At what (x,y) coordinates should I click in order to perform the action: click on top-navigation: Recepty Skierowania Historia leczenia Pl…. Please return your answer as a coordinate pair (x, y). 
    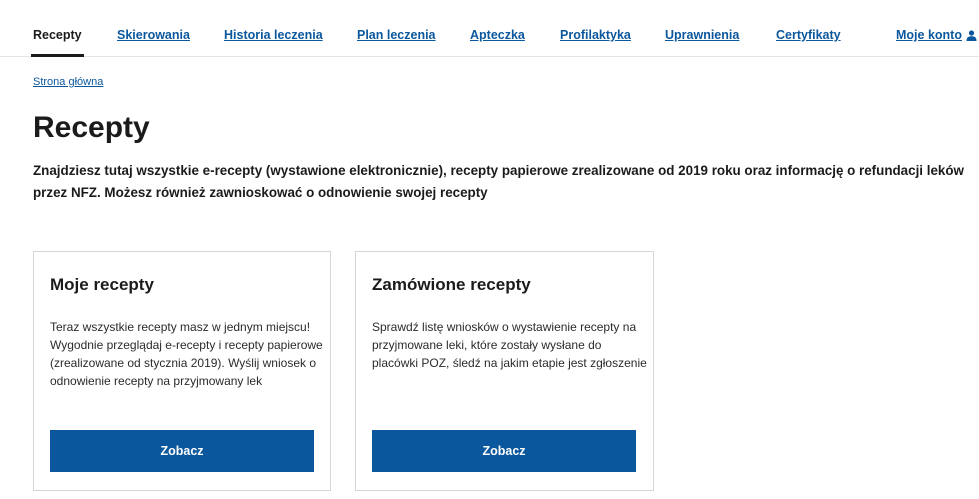
    Looking at the image, I should click on (489, 28).